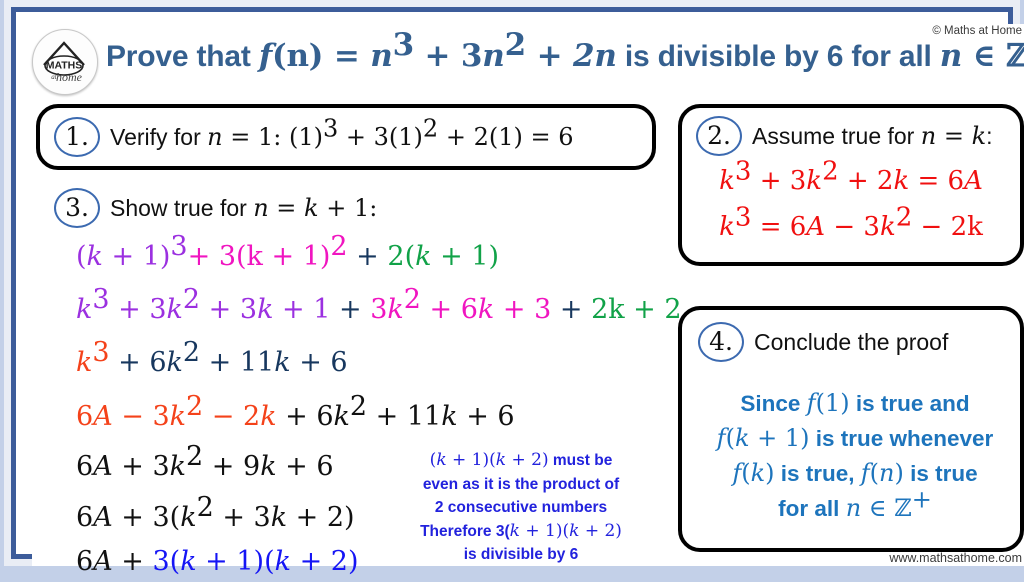 The width and height of the screenshot is (1024, 582). What do you see at coordinates (779, 227) in the screenshot?
I see `rh-equals-6: = 6` at bounding box center [779, 227].